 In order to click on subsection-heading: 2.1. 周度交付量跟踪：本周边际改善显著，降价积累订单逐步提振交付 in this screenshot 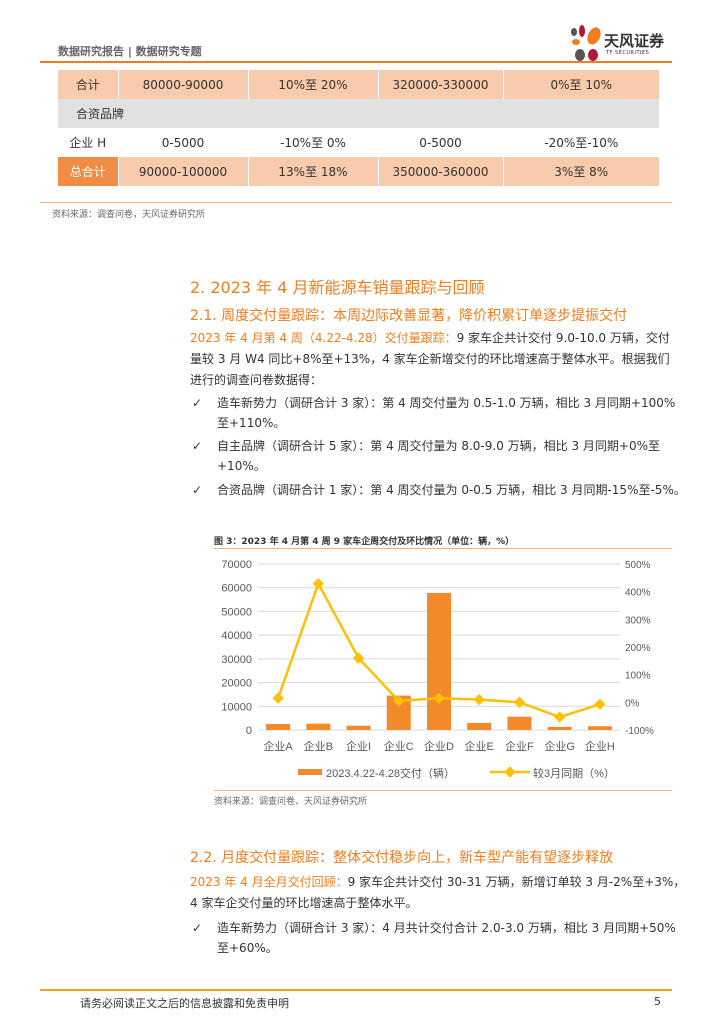, I will do `click(409, 316)`.